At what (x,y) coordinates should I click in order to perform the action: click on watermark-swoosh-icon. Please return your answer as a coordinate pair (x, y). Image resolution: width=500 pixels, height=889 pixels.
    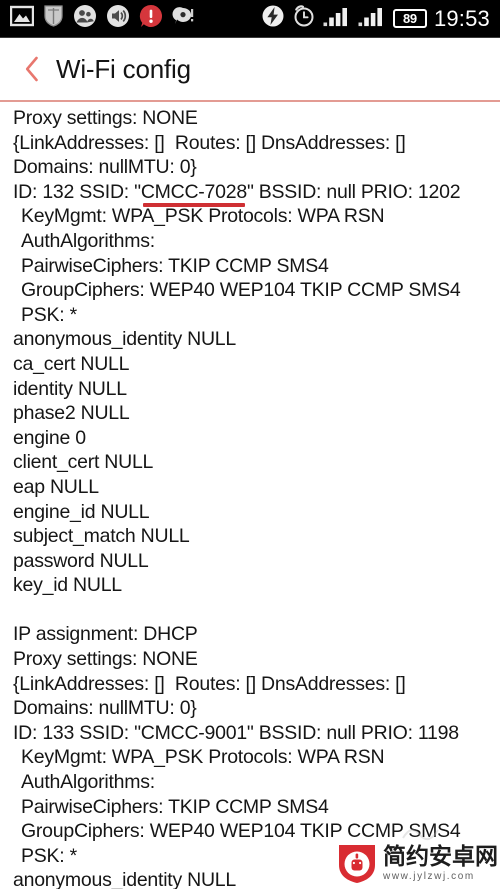
    Looking at the image, I should click on (420, 835).